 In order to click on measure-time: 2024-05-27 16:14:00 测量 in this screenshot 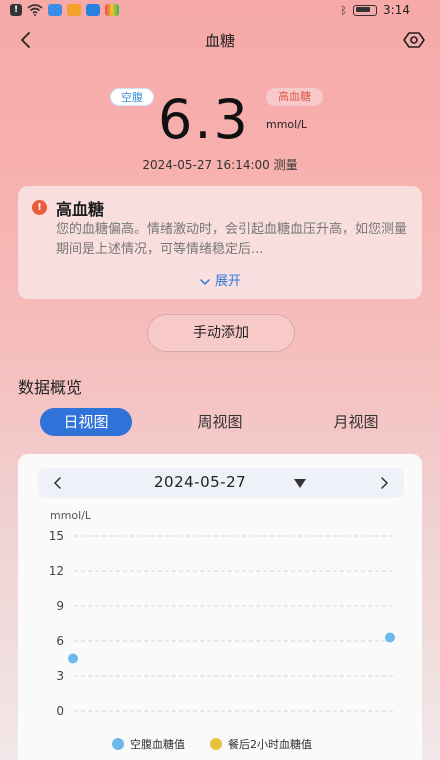, I will do `click(220, 165)`.